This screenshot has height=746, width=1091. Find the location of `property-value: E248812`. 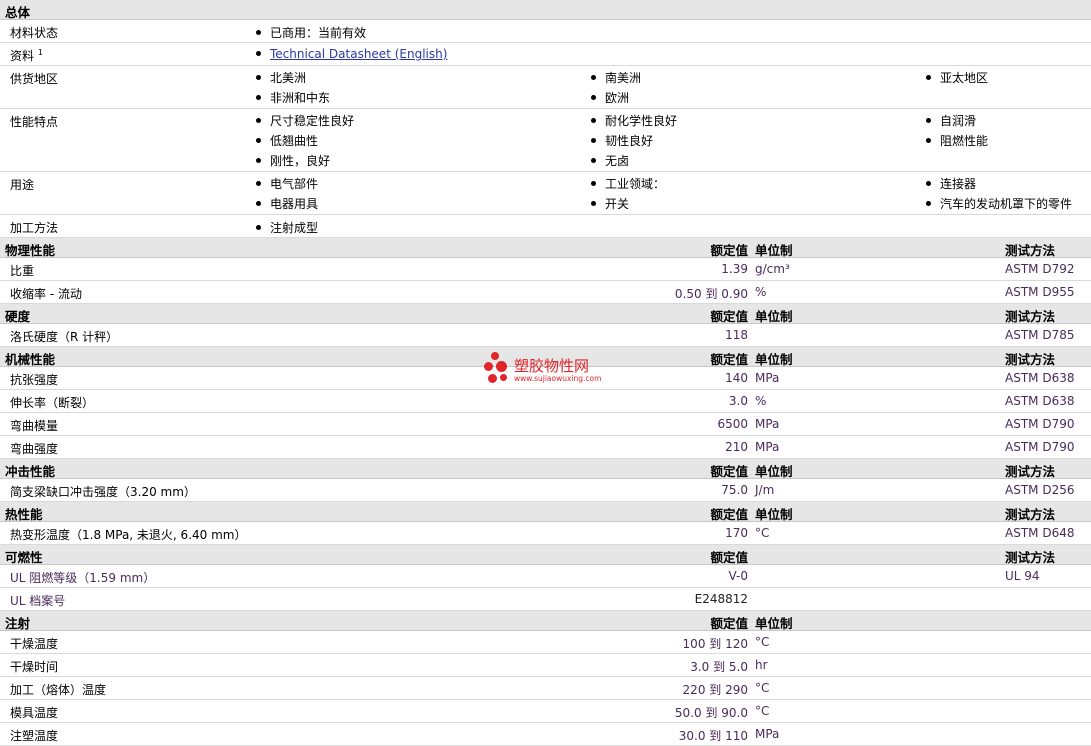

property-value: E248812 is located at coordinates (721, 599).